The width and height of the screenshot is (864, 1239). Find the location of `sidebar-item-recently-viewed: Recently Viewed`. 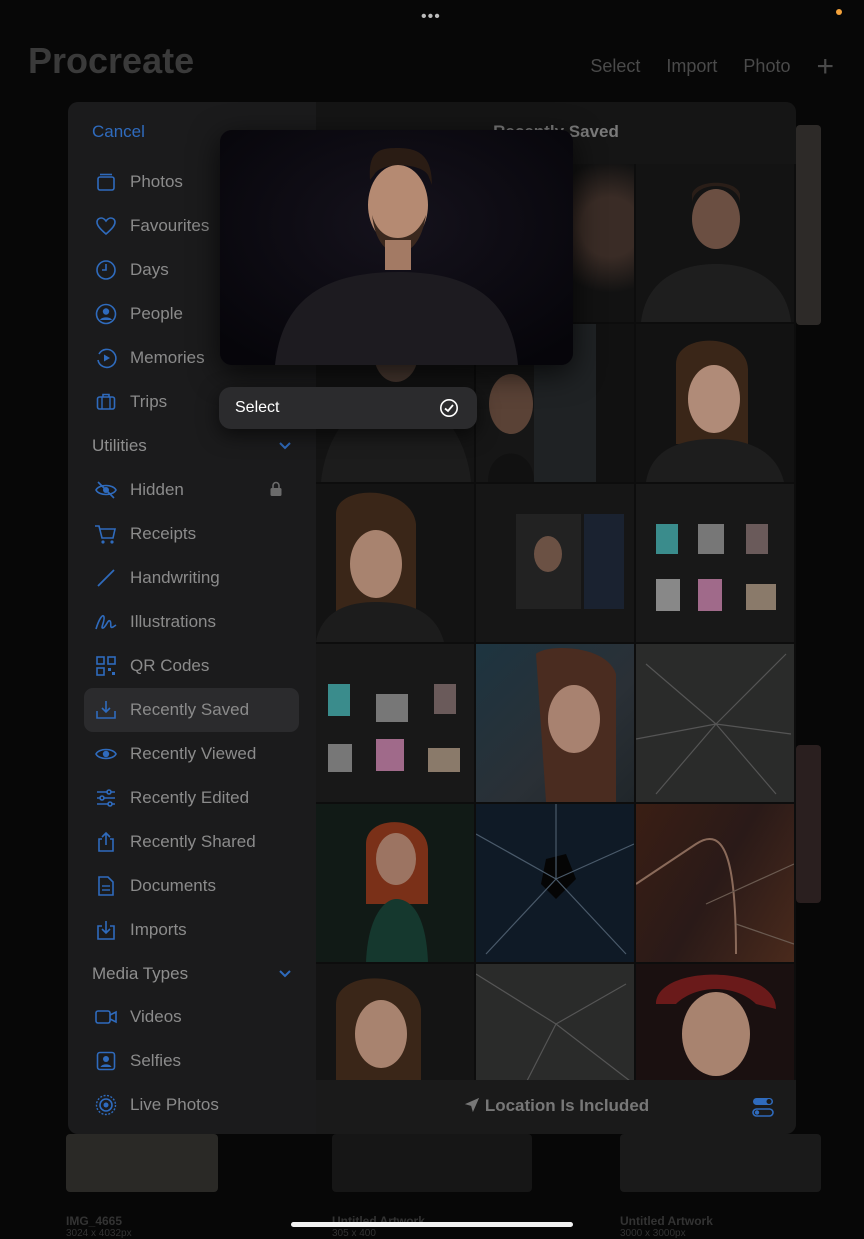

sidebar-item-recently-viewed: Recently Viewed is located at coordinates (191, 754).